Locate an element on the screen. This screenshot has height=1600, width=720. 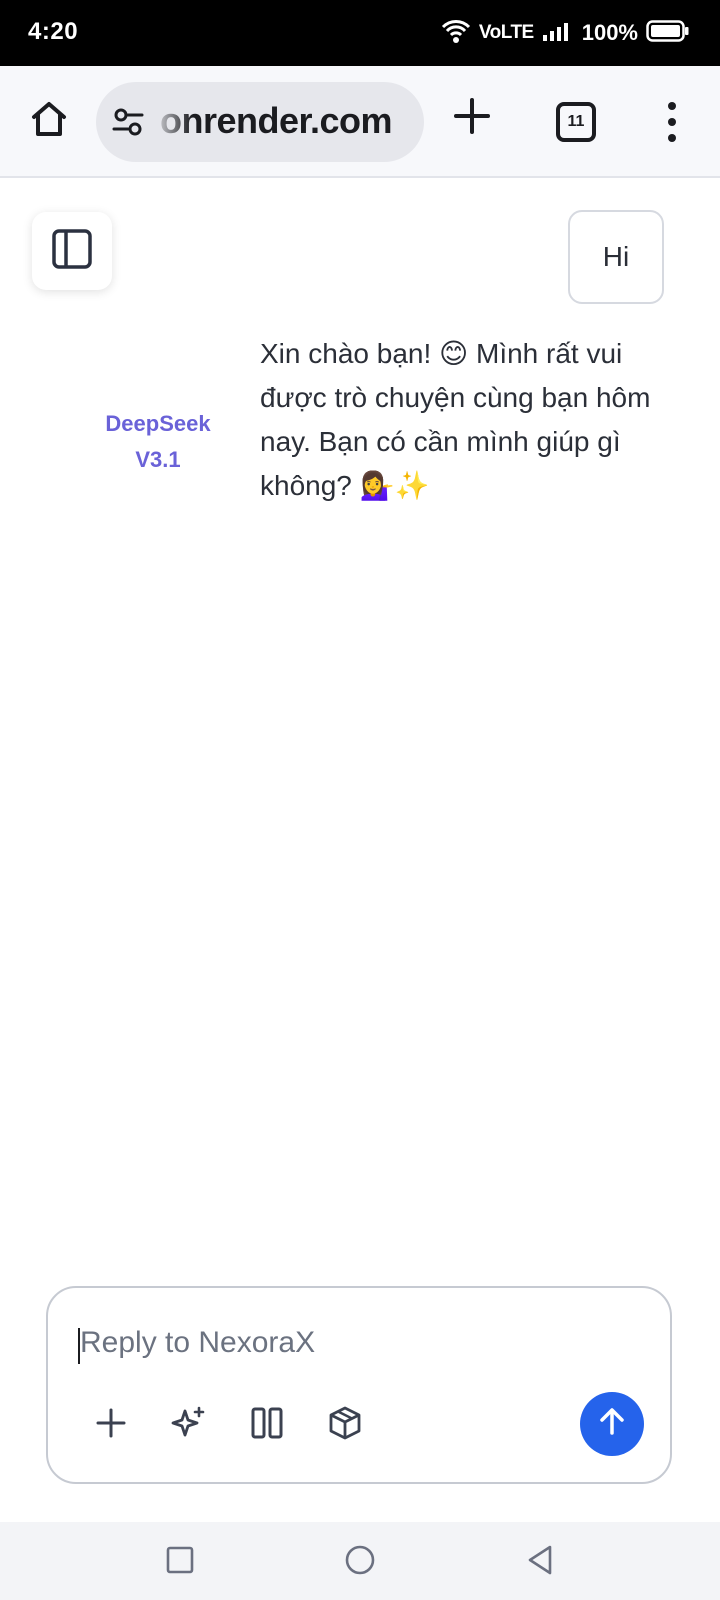
sparkle-button is located at coordinates (189, 1425).